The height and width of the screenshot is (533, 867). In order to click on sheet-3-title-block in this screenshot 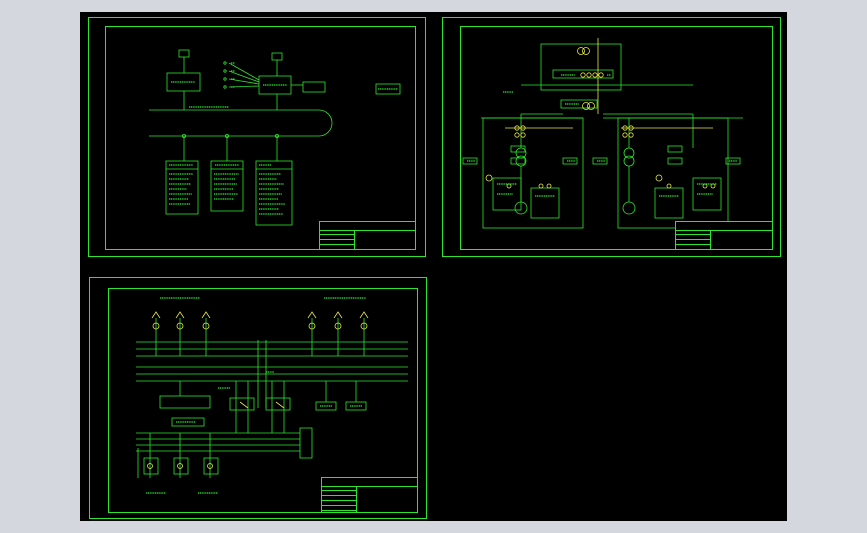, I will do `click(369, 495)`.